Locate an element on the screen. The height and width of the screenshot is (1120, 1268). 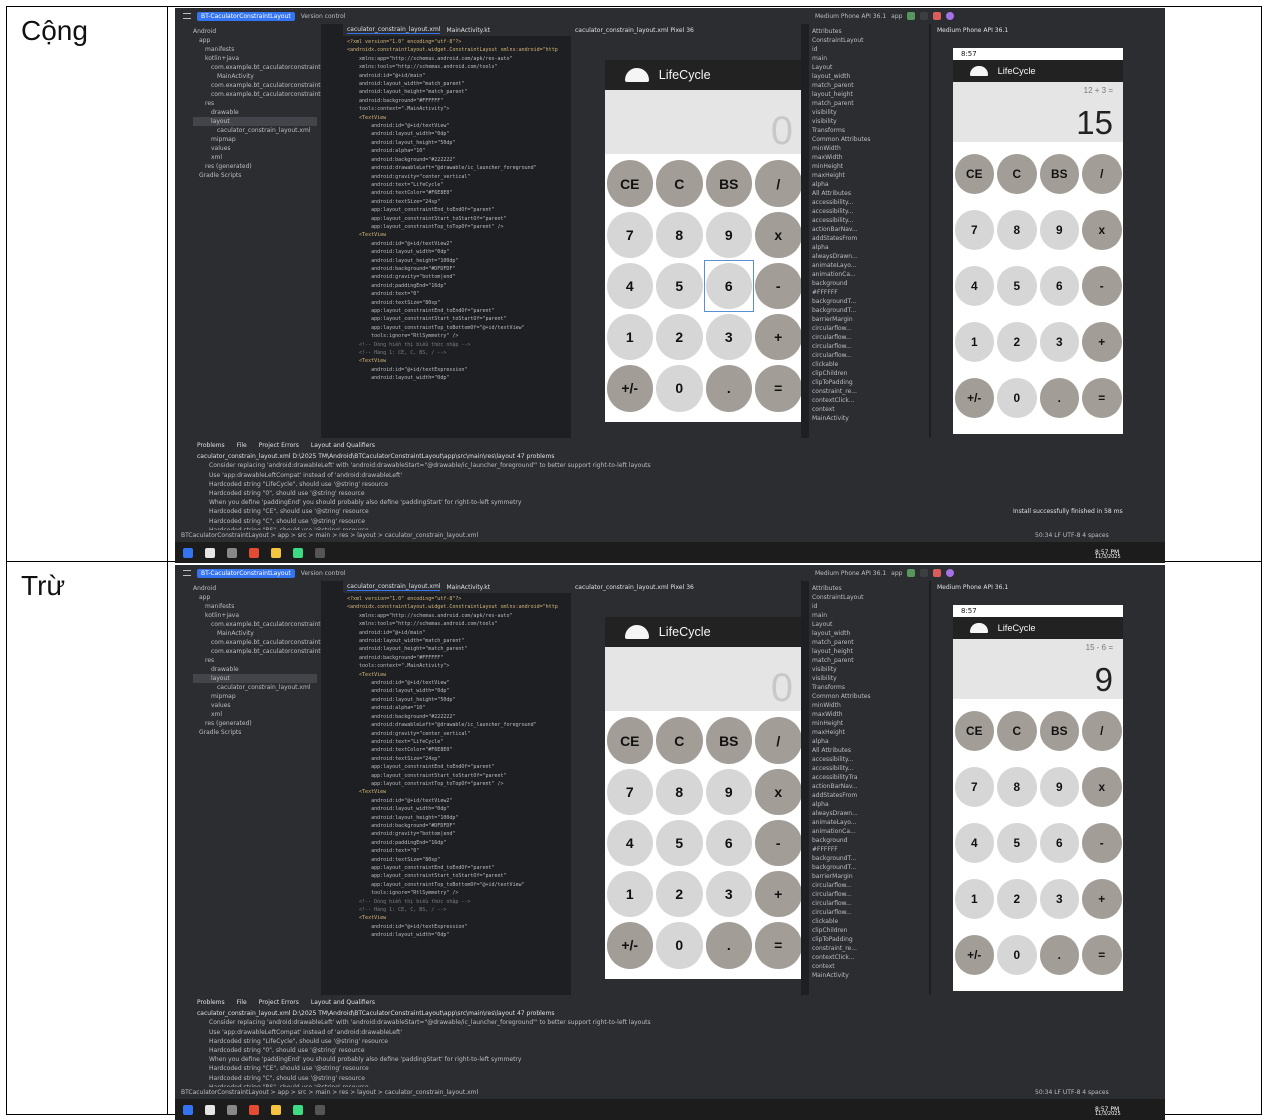
attribute-row: All Attributes is located at coordinates (869, 193).